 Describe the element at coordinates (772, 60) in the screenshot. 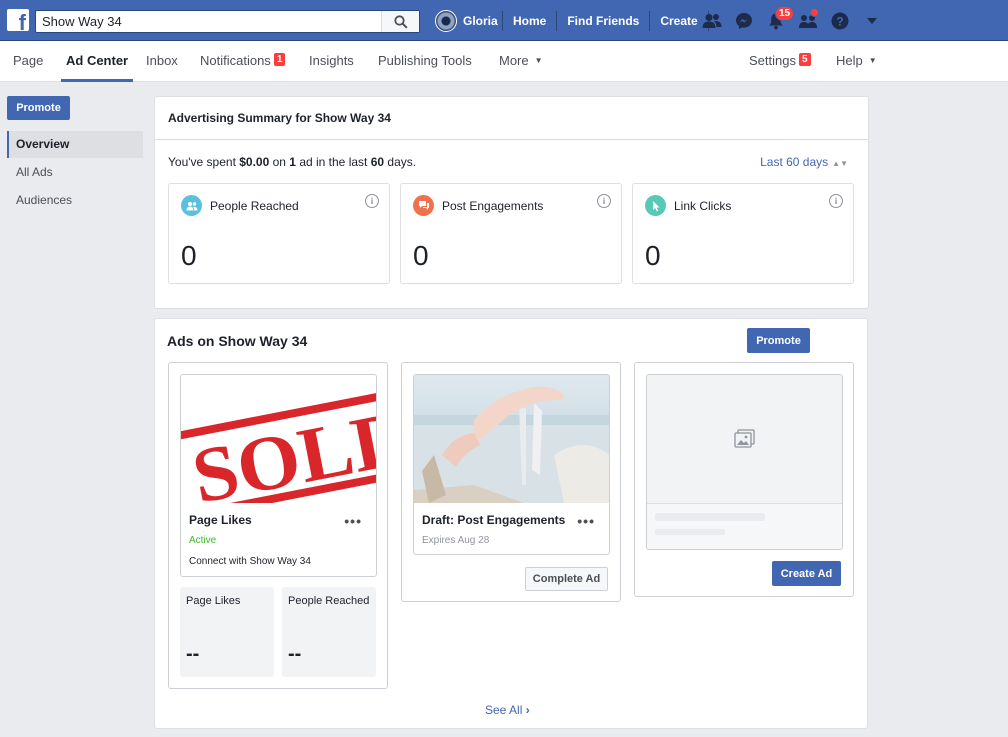

I see `tab-settings-label: Settings` at that location.